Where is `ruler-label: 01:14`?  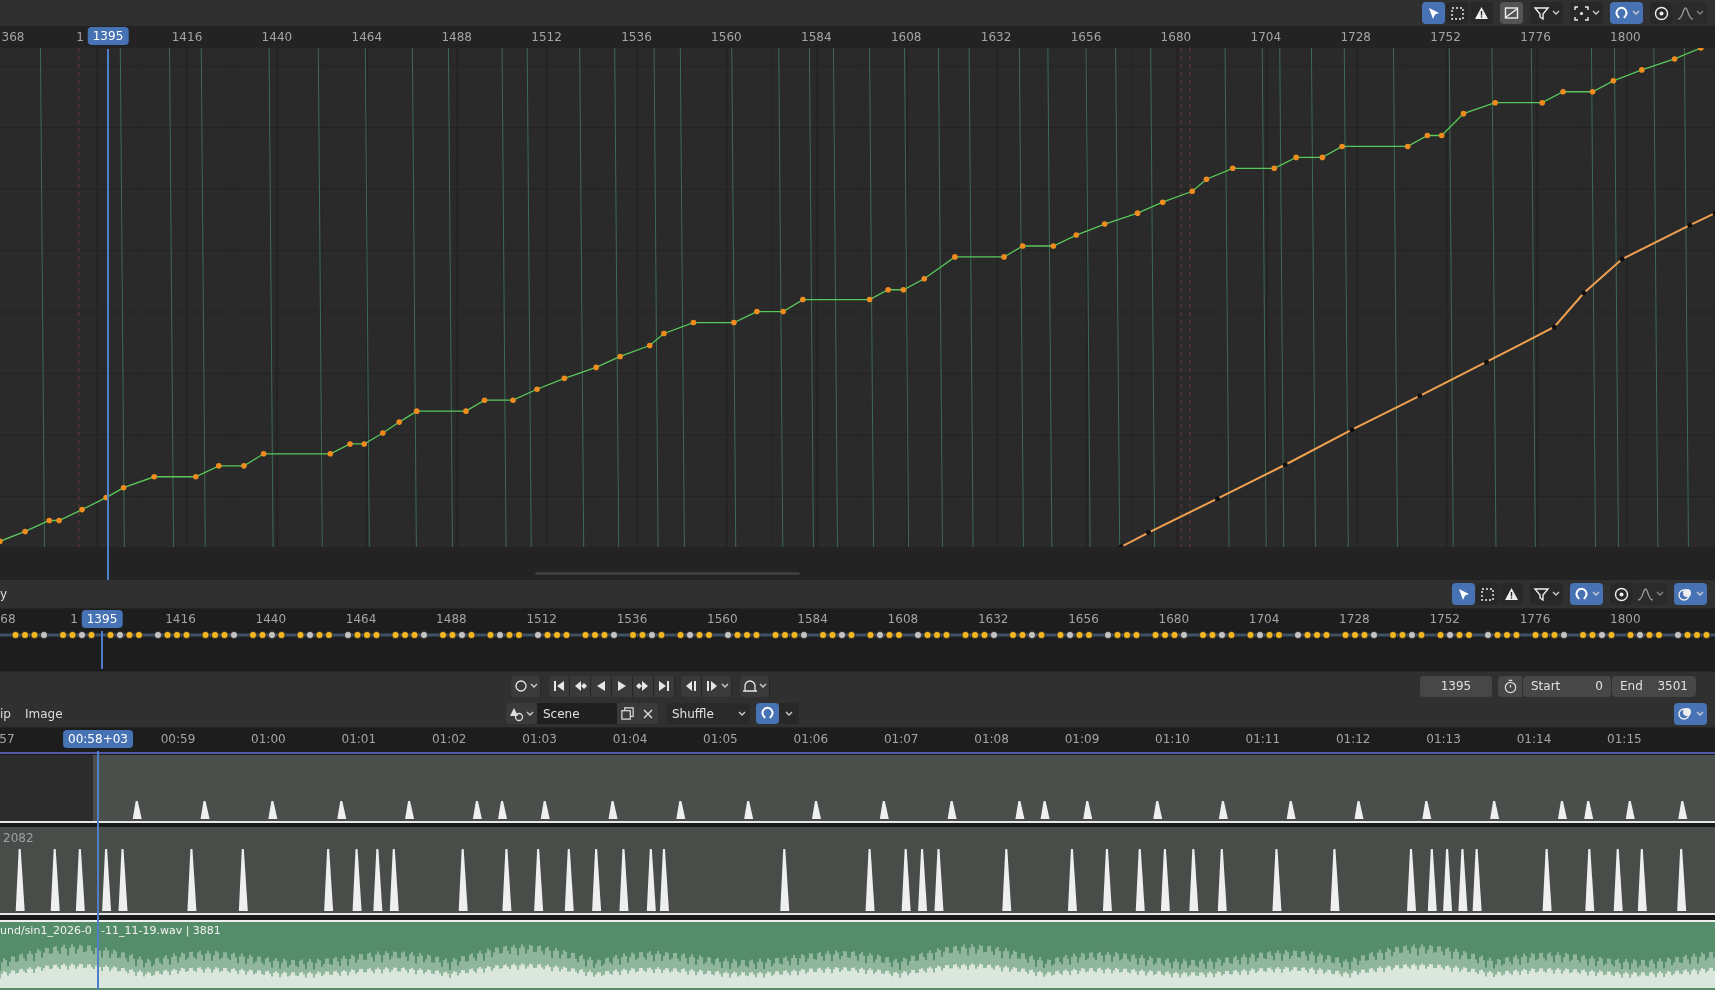 ruler-label: 01:14 is located at coordinates (1534, 739).